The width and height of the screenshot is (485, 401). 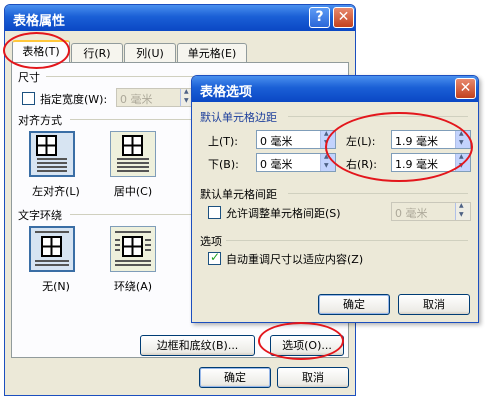 I want to click on wrap-around-icon, so click(x=133, y=248).